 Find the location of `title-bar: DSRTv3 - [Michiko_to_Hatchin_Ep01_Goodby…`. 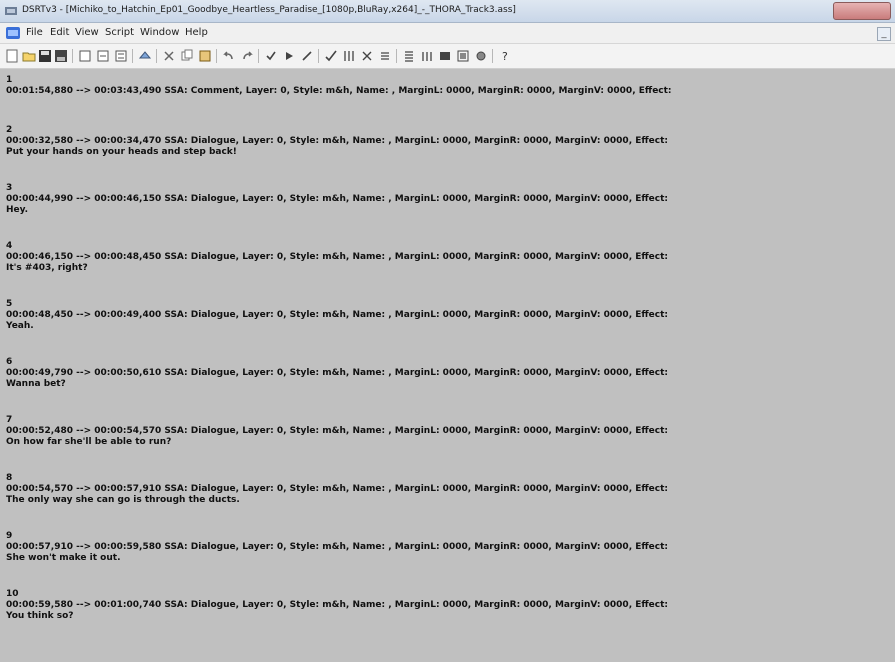

title-bar: DSRTv3 - [Michiko_to_Hatchin_Ep01_Goodby… is located at coordinates (447, 11).